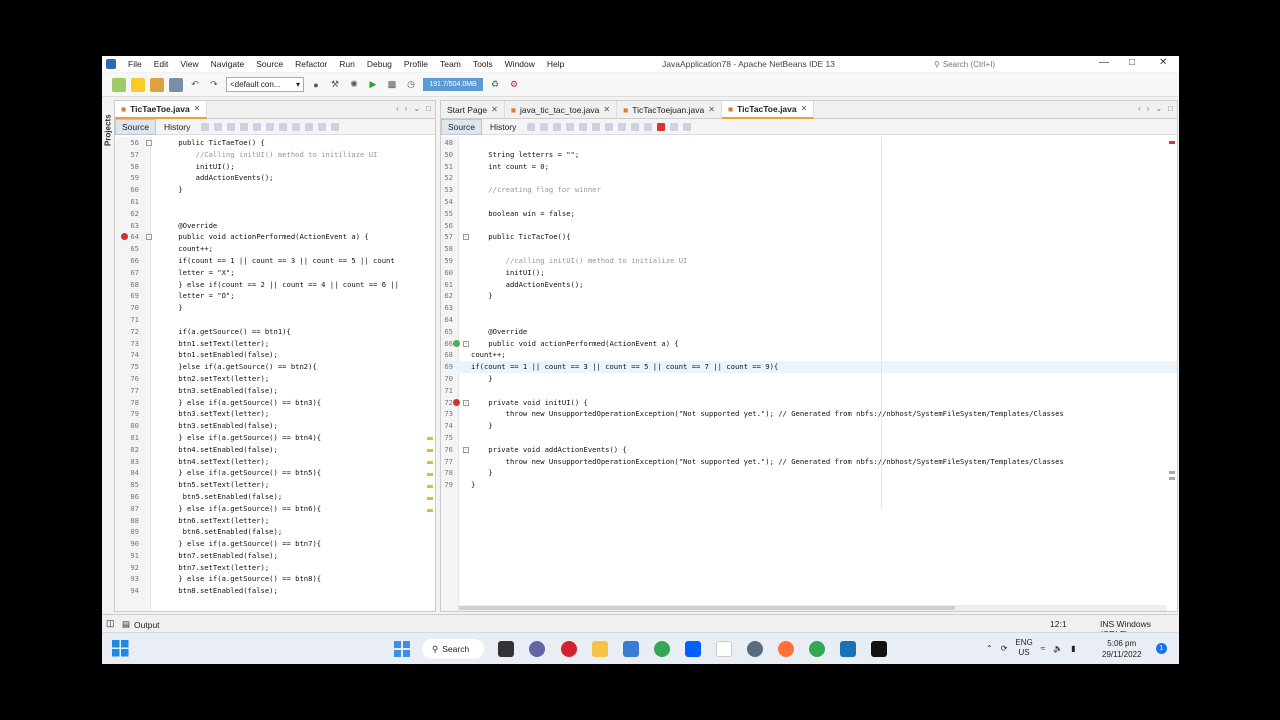 The image size is (1280, 720). What do you see at coordinates (127, 426) in the screenshot?
I see `line-number: 80` at bounding box center [127, 426].